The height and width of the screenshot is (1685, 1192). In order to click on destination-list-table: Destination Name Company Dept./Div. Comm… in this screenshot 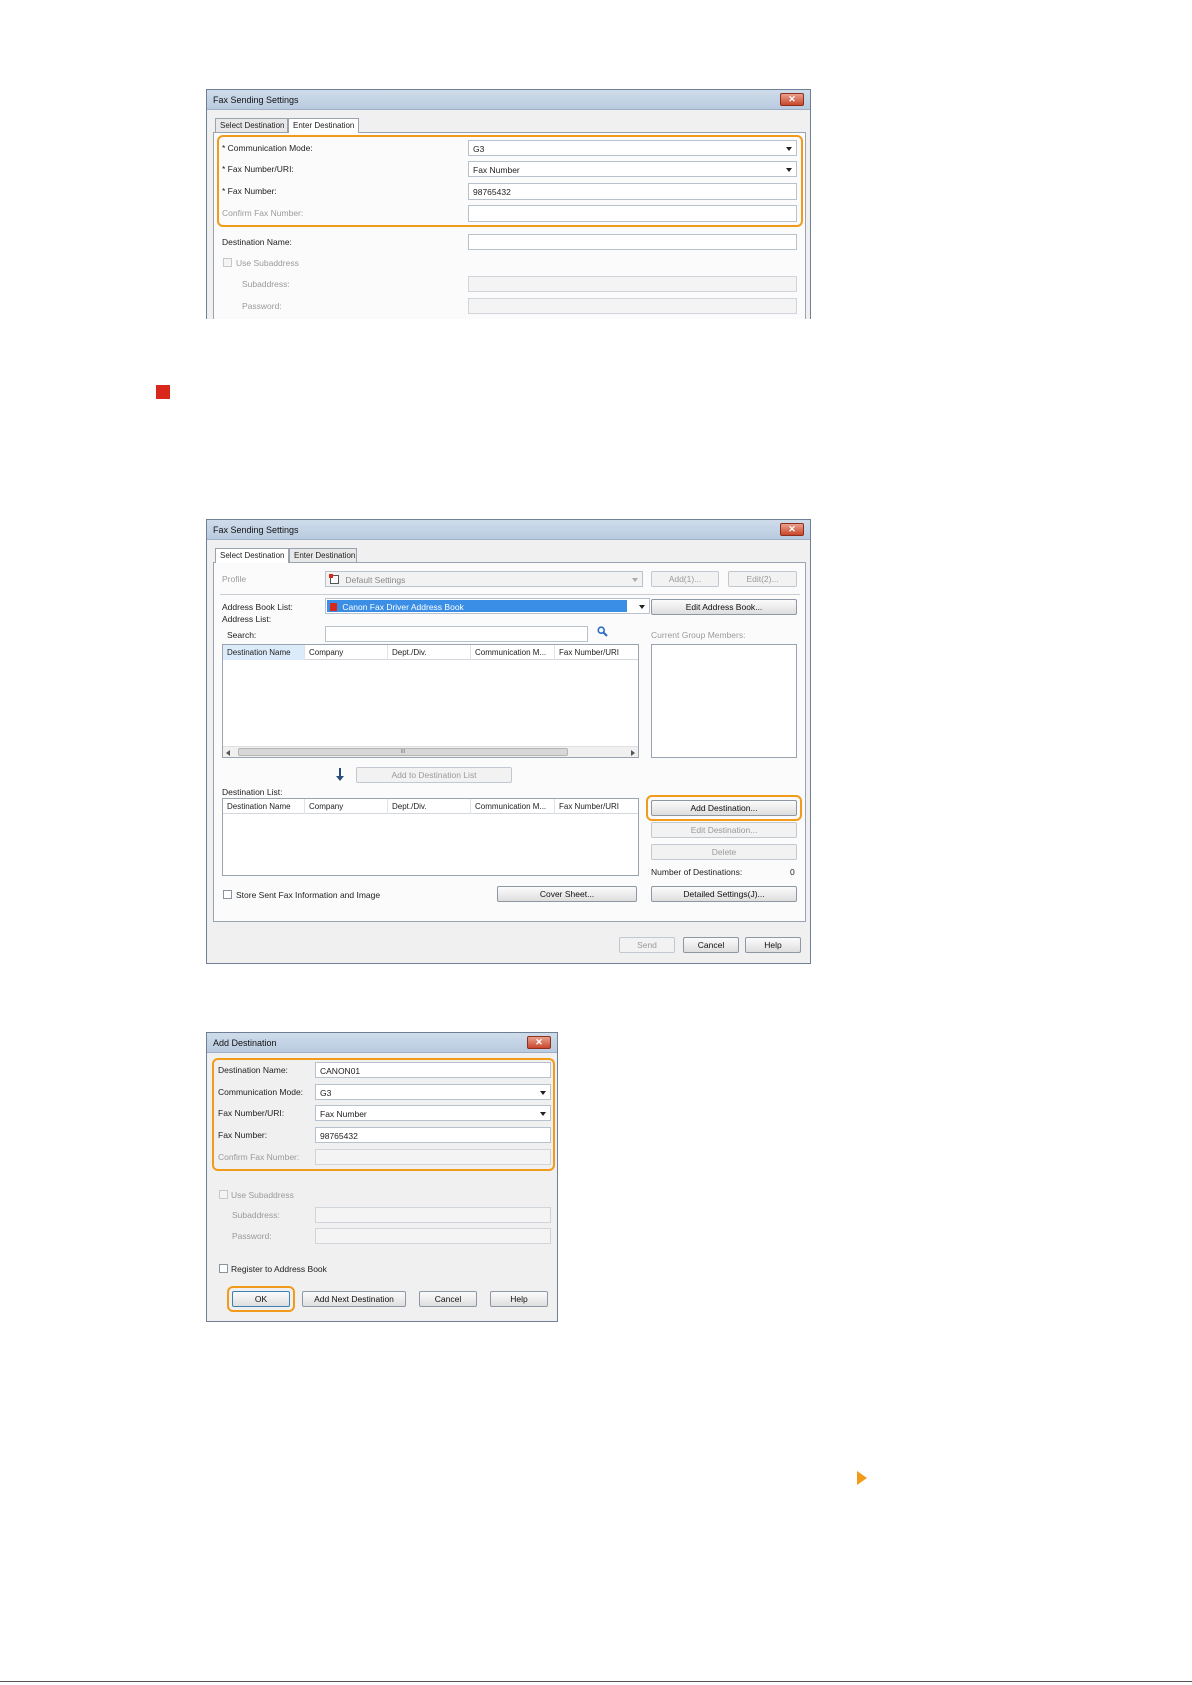, I will do `click(430, 837)`.